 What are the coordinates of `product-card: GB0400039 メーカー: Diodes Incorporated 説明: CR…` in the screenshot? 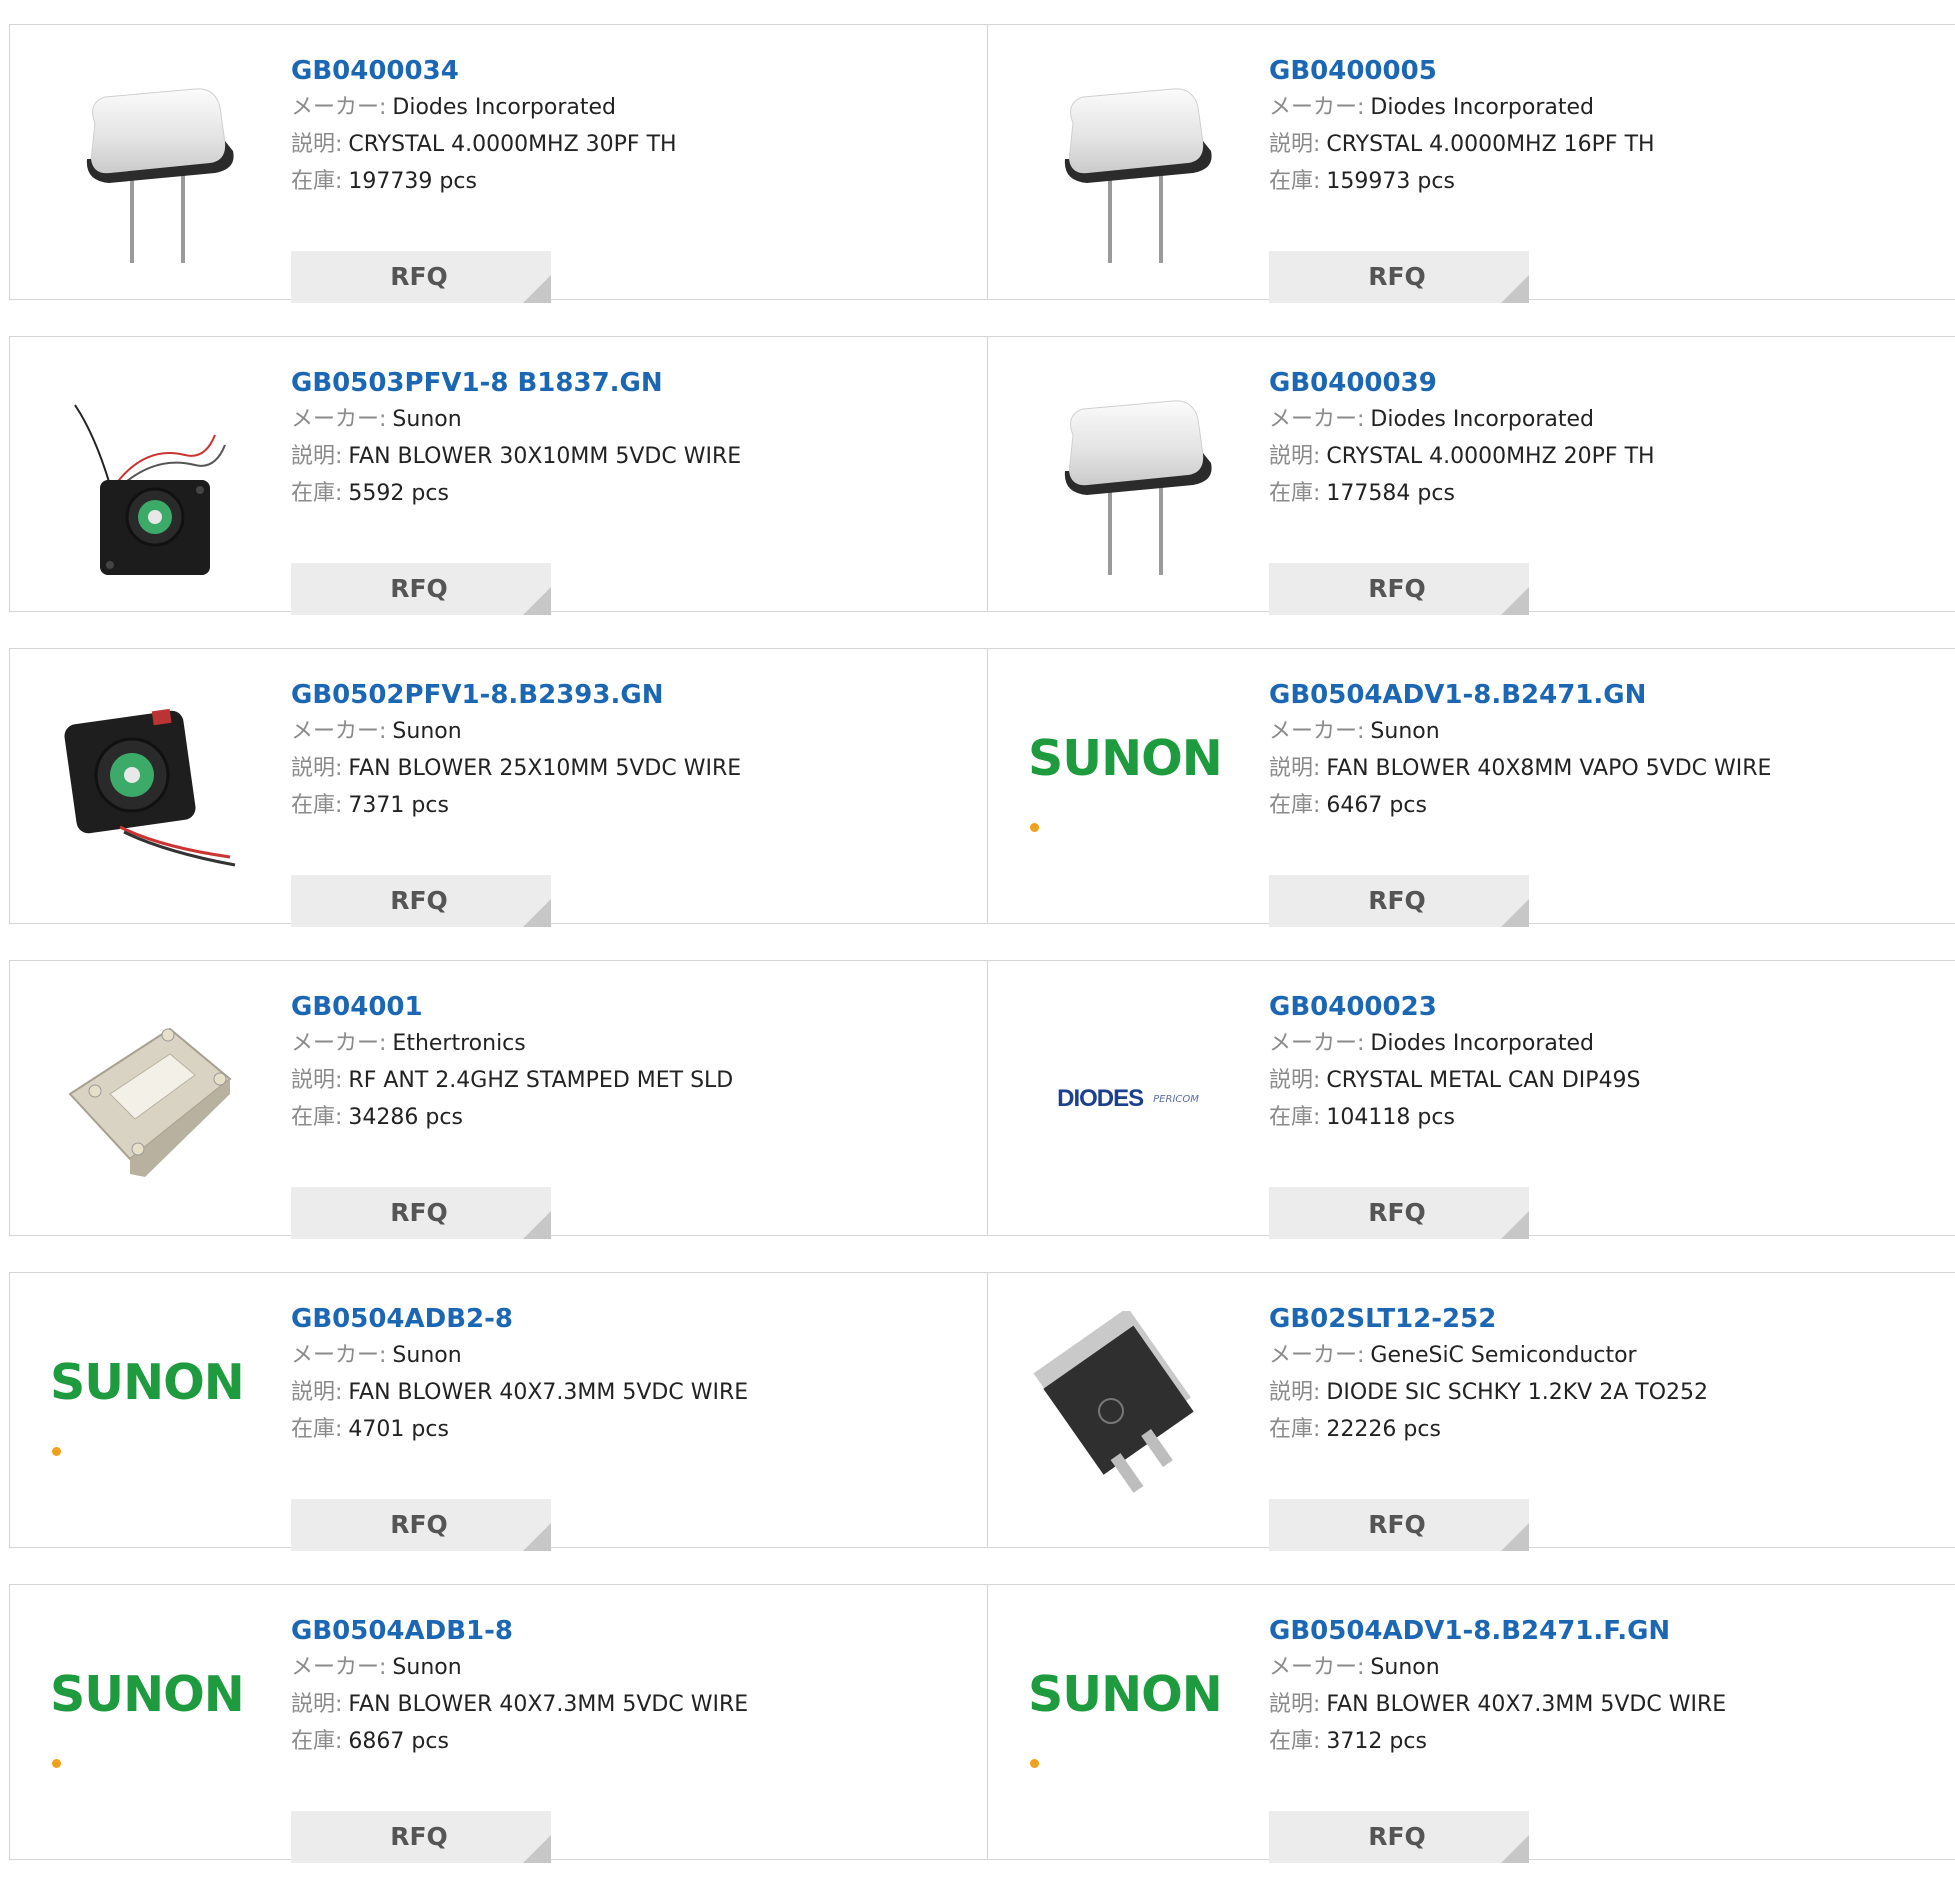 It's located at (1471, 475).